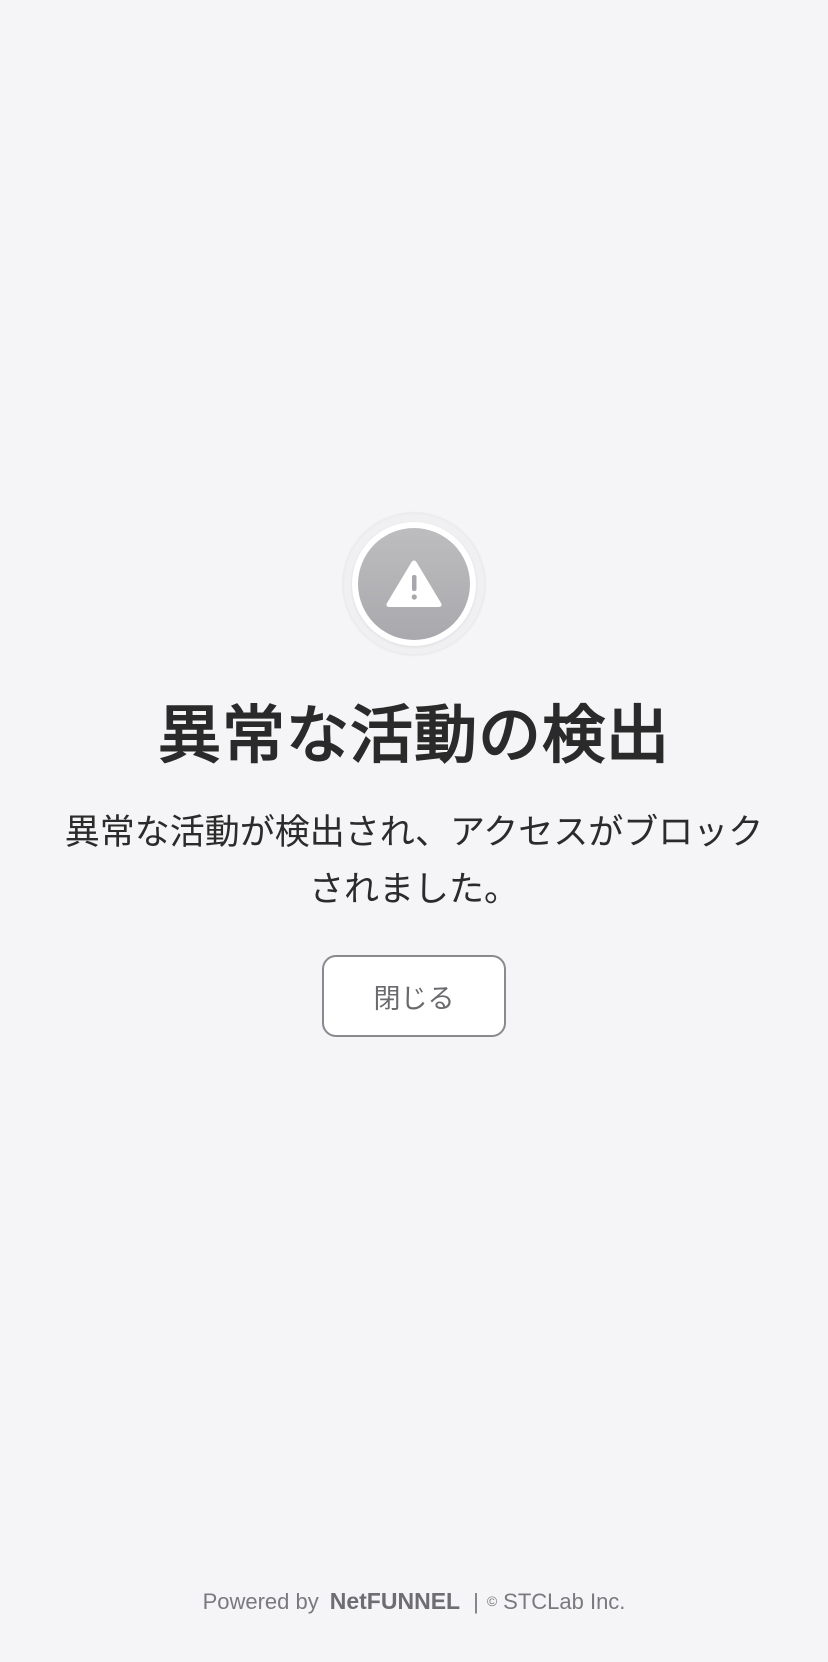  What do you see at coordinates (414, 862) in the screenshot?
I see `block-message: 異常な活動が検出され、アクセスがブロック されました。` at bounding box center [414, 862].